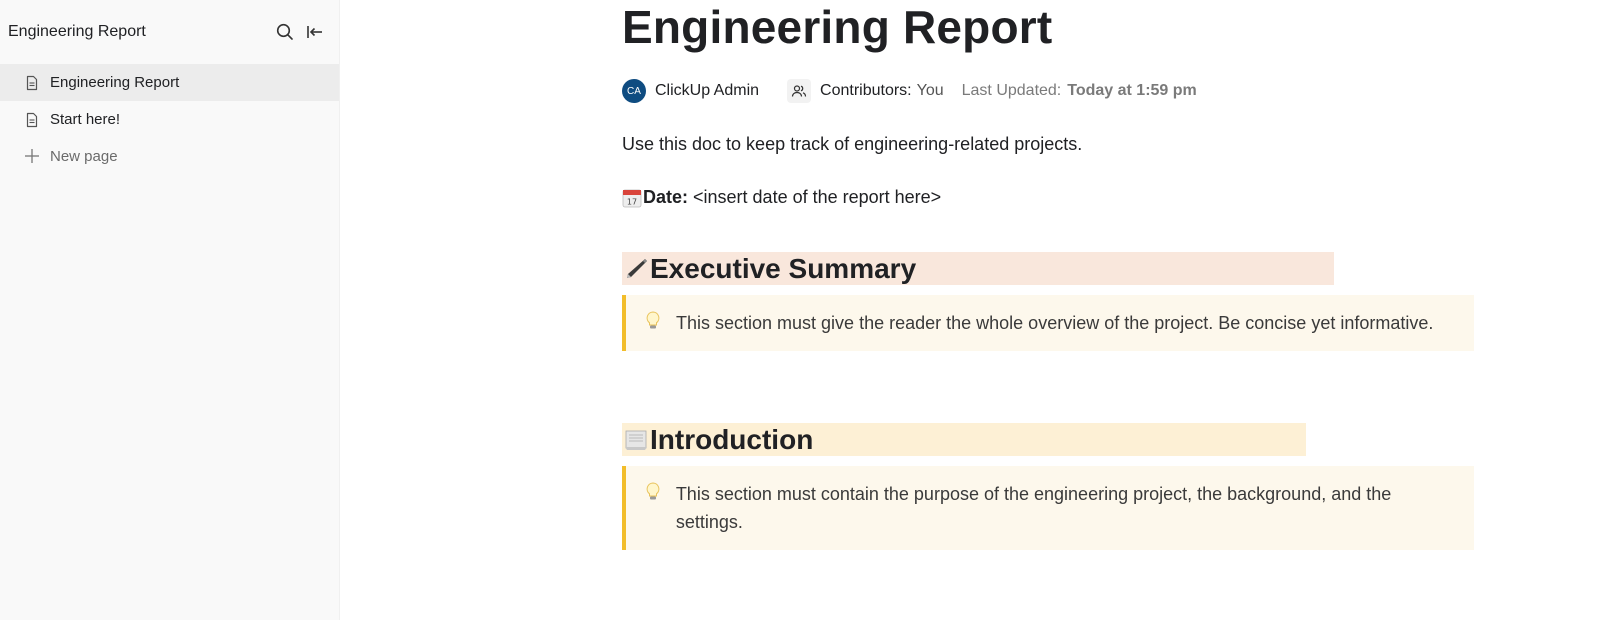 This screenshot has height=620, width=1600. Describe the element at coordinates (634, 91) in the screenshot. I see `avatar: CA` at that location.